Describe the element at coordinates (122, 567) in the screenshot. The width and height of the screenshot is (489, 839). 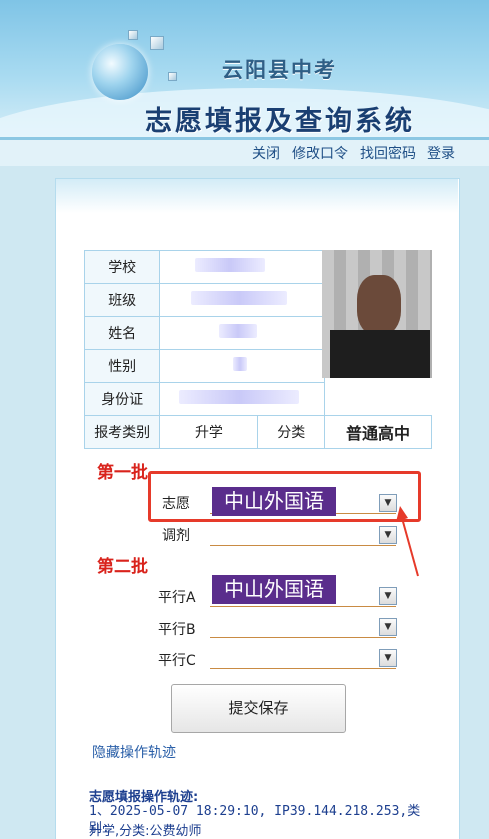
I see `batch2-title: 第二批` at that location.